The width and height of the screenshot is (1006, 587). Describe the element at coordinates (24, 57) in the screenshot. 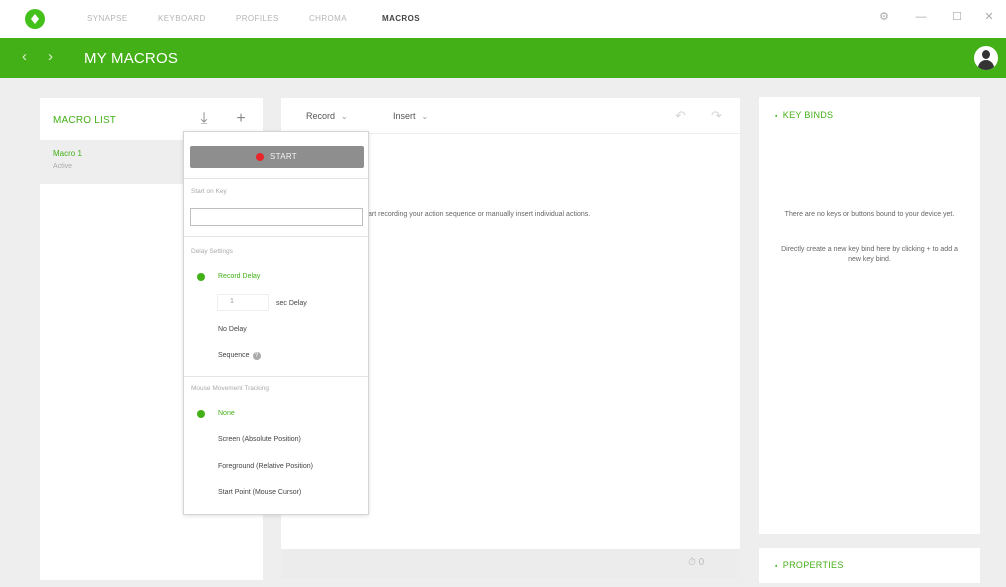

I see `back-arrow-icon: ‹` at that location.